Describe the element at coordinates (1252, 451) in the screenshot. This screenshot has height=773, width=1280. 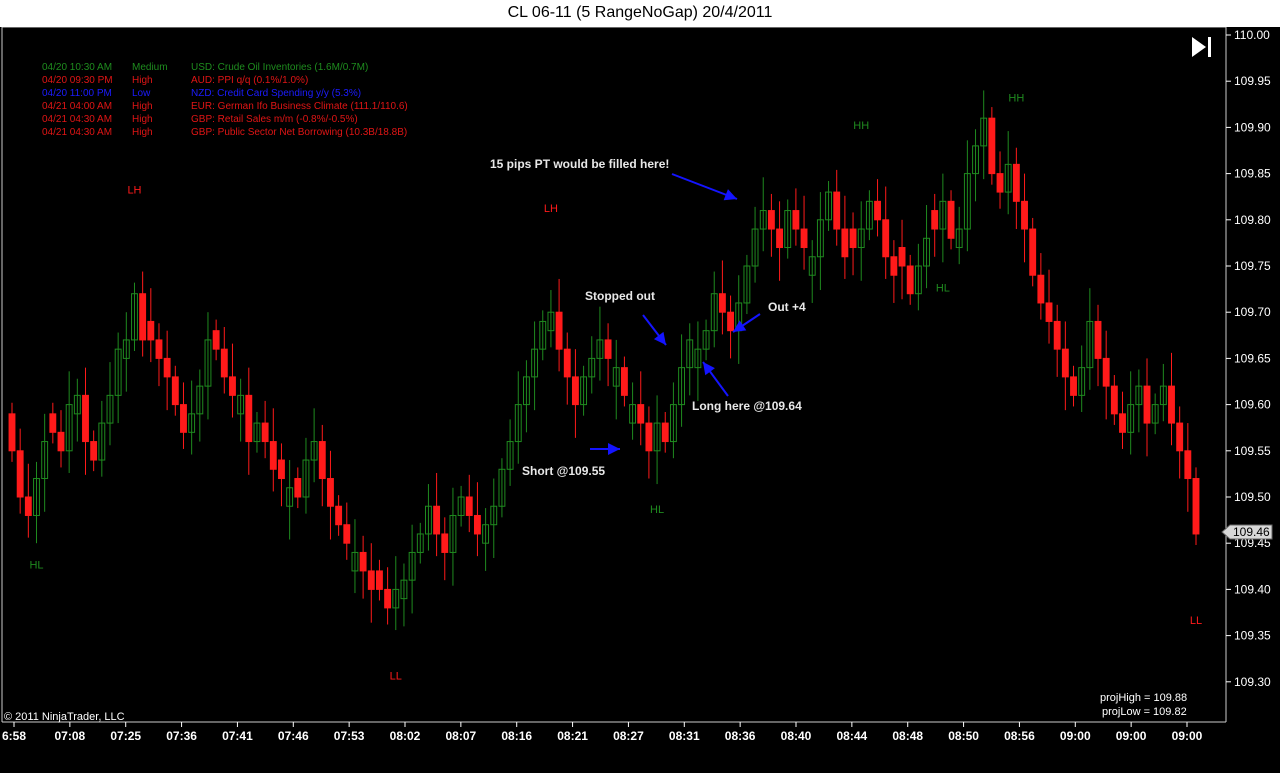
I see `y-tick-label: 109.55` at that location.